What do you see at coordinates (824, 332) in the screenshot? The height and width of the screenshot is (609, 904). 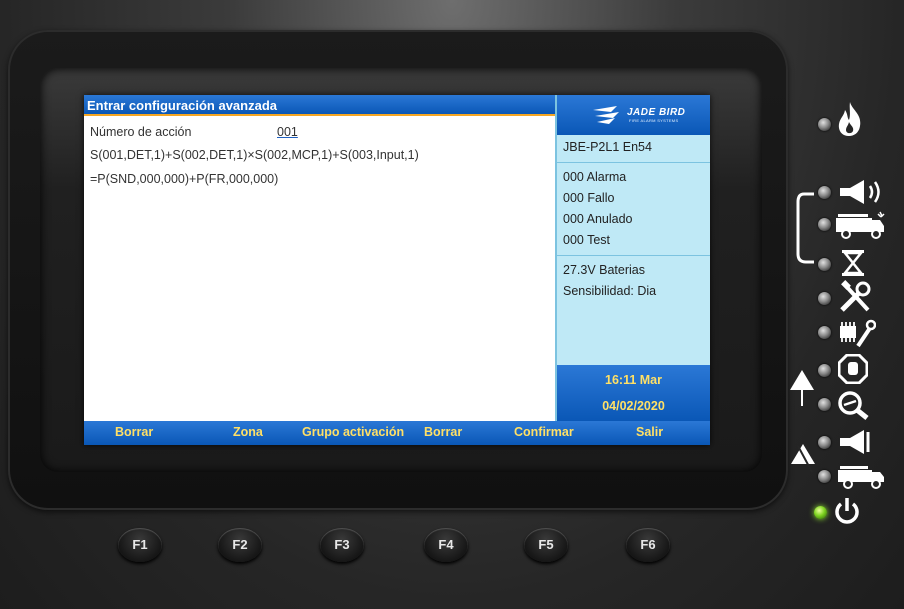 I see `system-fault-led` at bounding box center [824, 332].